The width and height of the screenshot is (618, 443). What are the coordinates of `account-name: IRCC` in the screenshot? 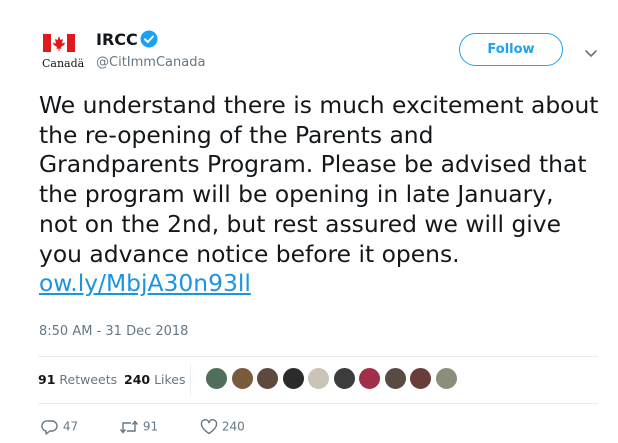 It's located at (117, 39).